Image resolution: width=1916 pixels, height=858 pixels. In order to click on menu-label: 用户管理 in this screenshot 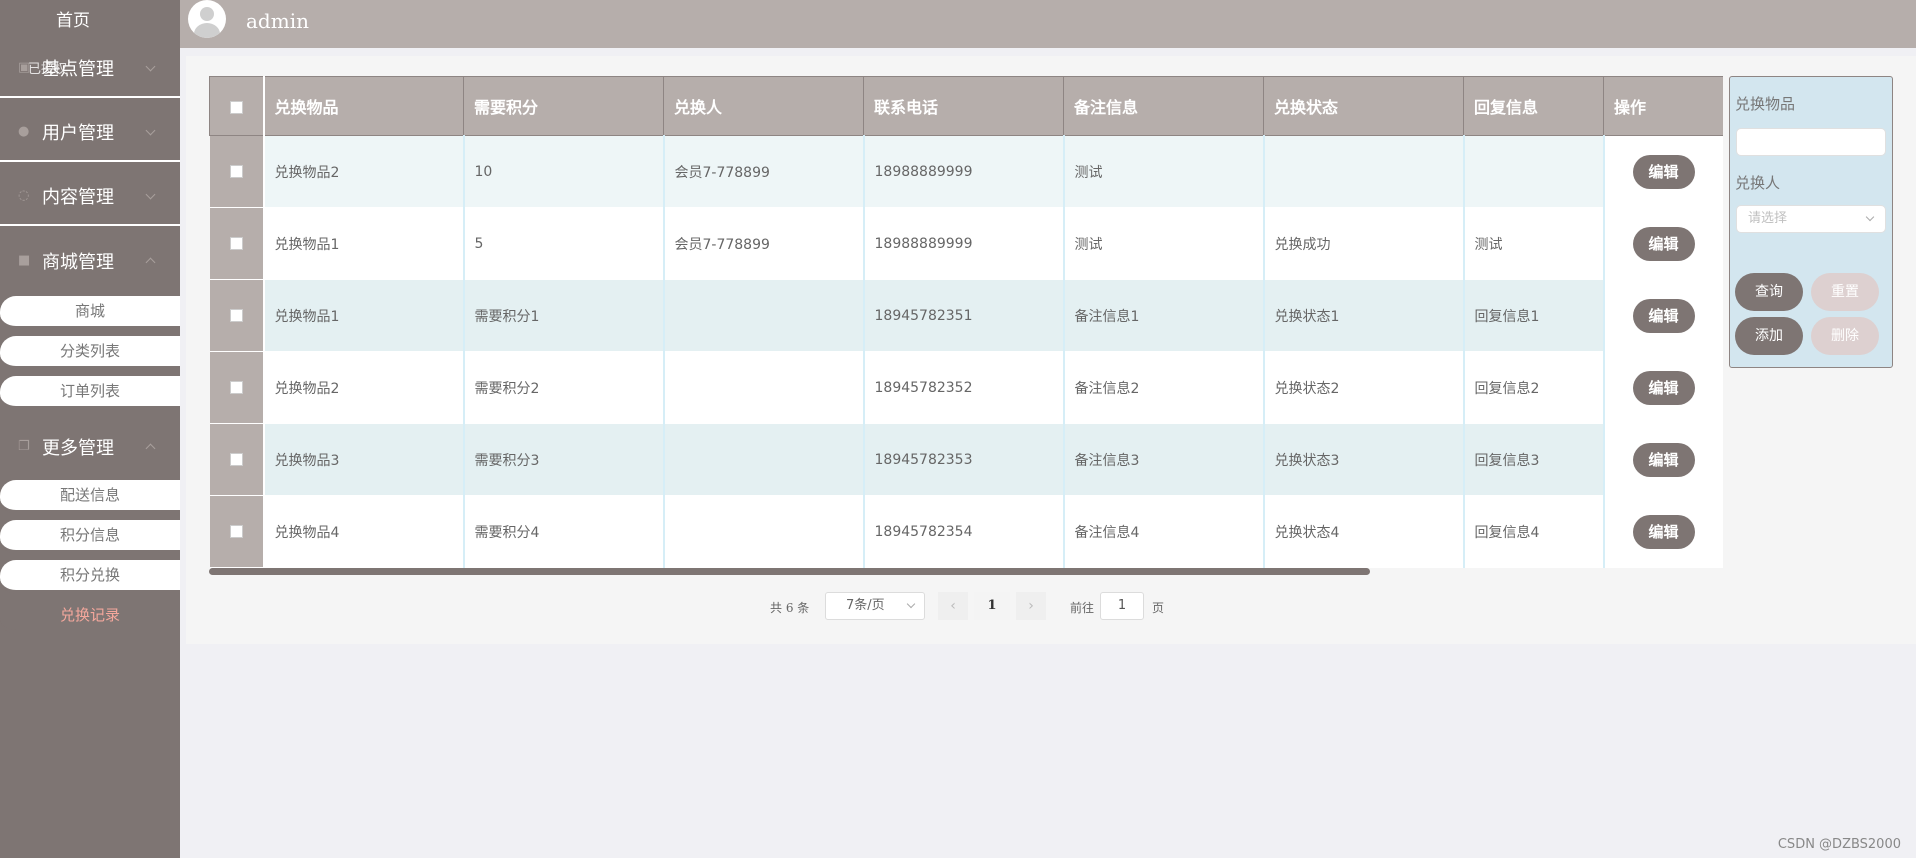, I will do `click(78, 133)`.